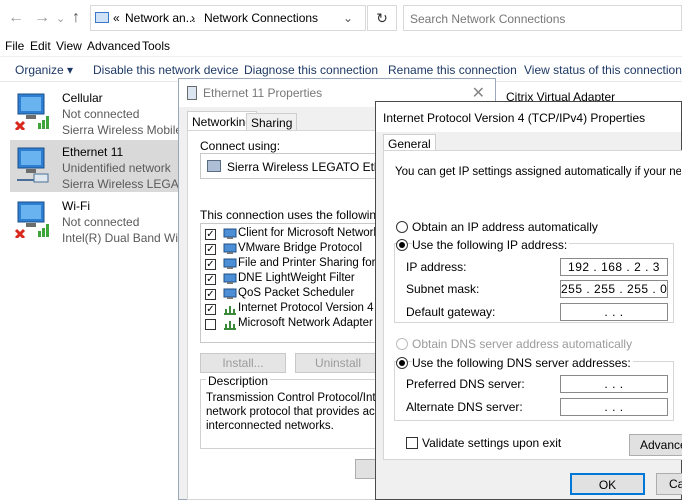  Describe the element at coordinates (607, 484) in the screenshot. I see `ok-button: OK` at that location.